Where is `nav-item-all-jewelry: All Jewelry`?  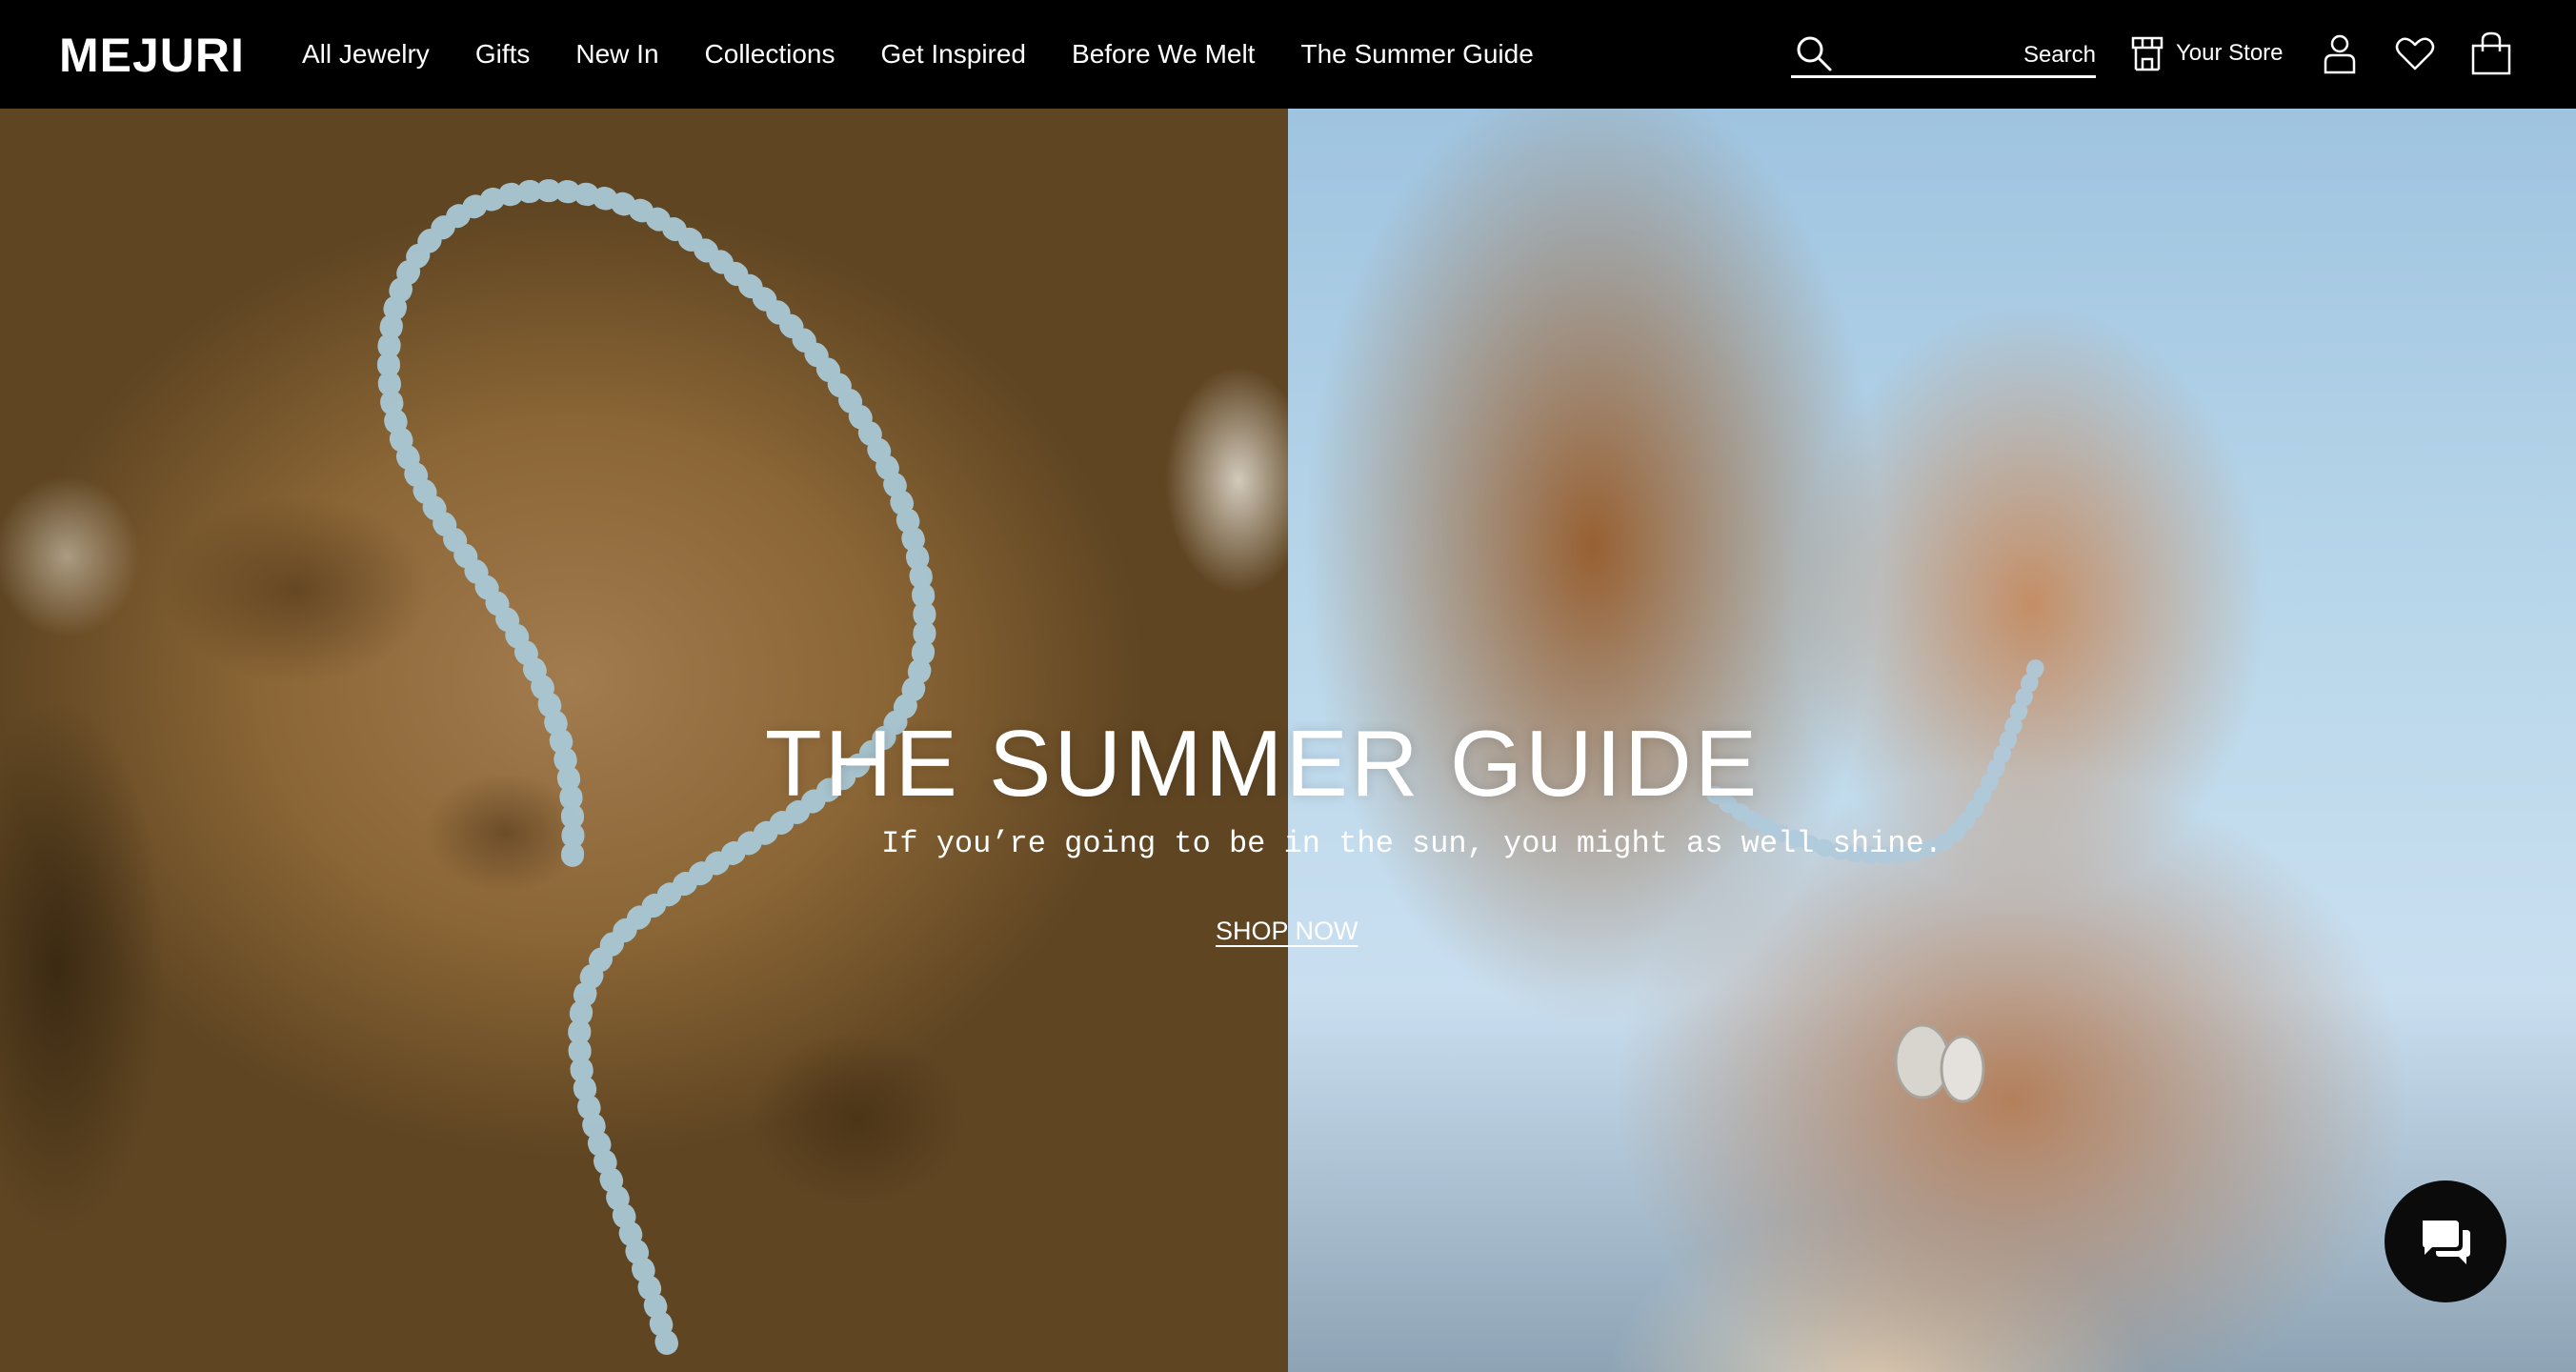 nav-item-all-jewelry: All Jewelry is located at coordinates (366, 54).